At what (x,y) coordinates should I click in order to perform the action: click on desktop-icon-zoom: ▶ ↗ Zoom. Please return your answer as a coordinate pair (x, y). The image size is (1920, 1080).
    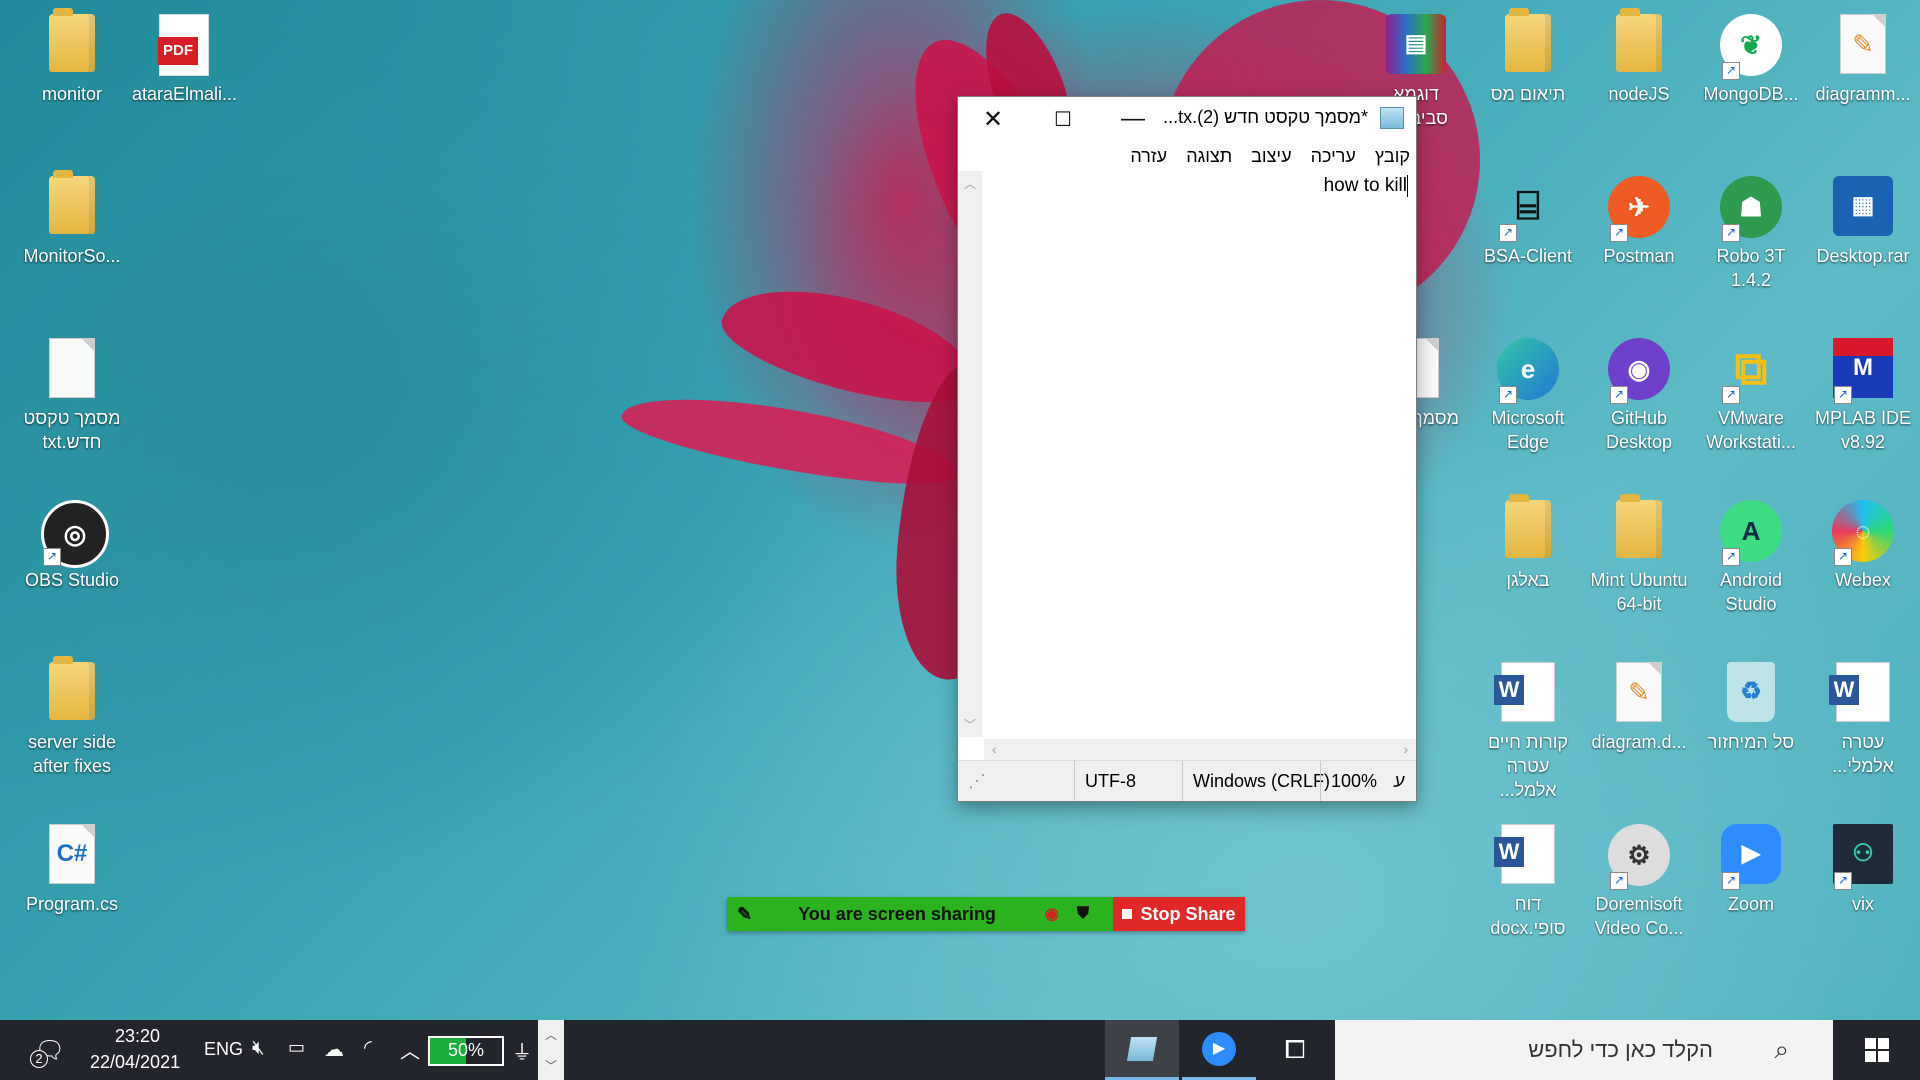
    Looking at the image, I should click on (1751, 866).